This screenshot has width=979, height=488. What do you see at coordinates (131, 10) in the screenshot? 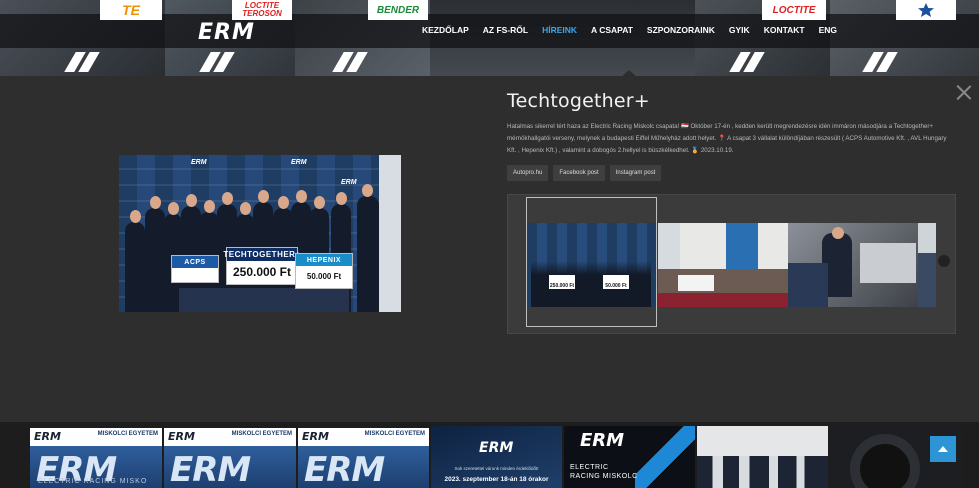
I see `sponsor-logo-te: TE` at bounding box center [131, 10].